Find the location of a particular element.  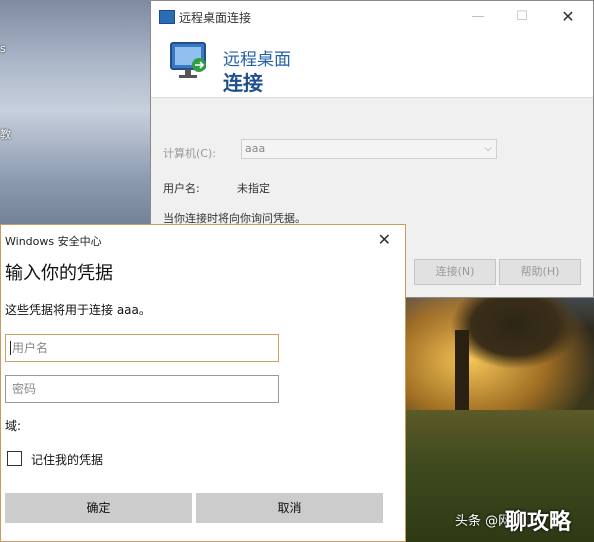

rdp-banner-subtitle: 连接 is located at coordinates (243, 83).